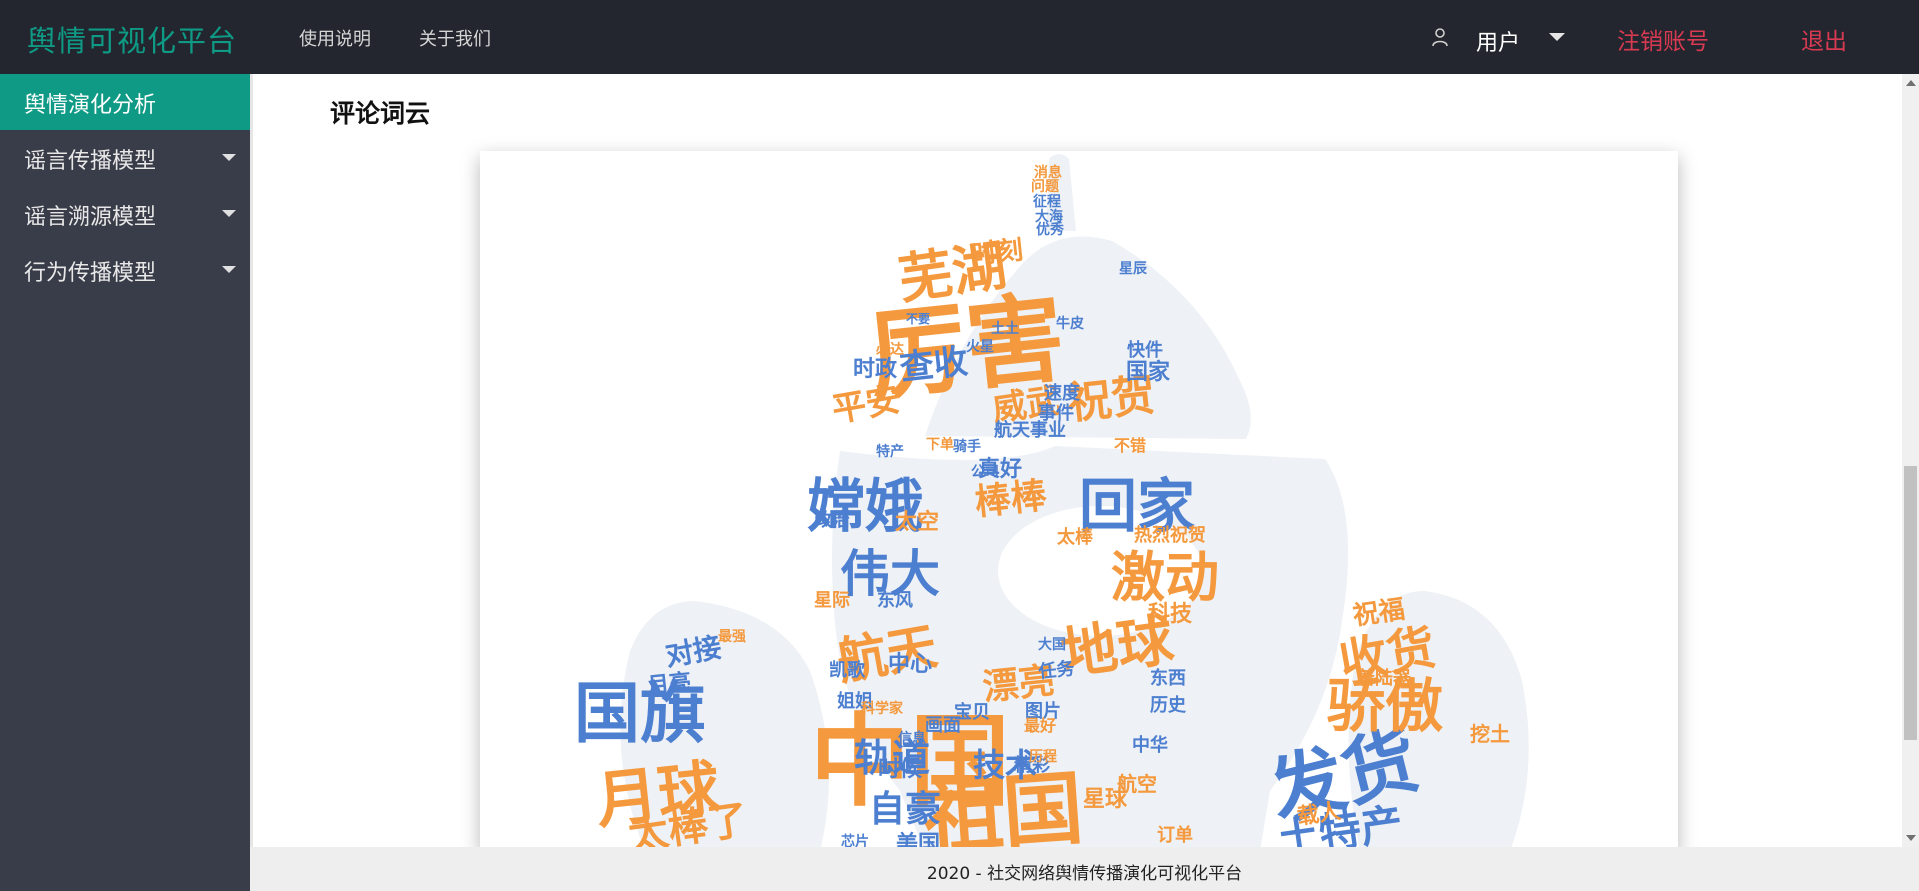 This screenshot has width=1919, height=891. What do you see at coordinates (934, 365) in the screenshot?
I see `word-cloud-word: 查收` at bounding box center [934, 365].